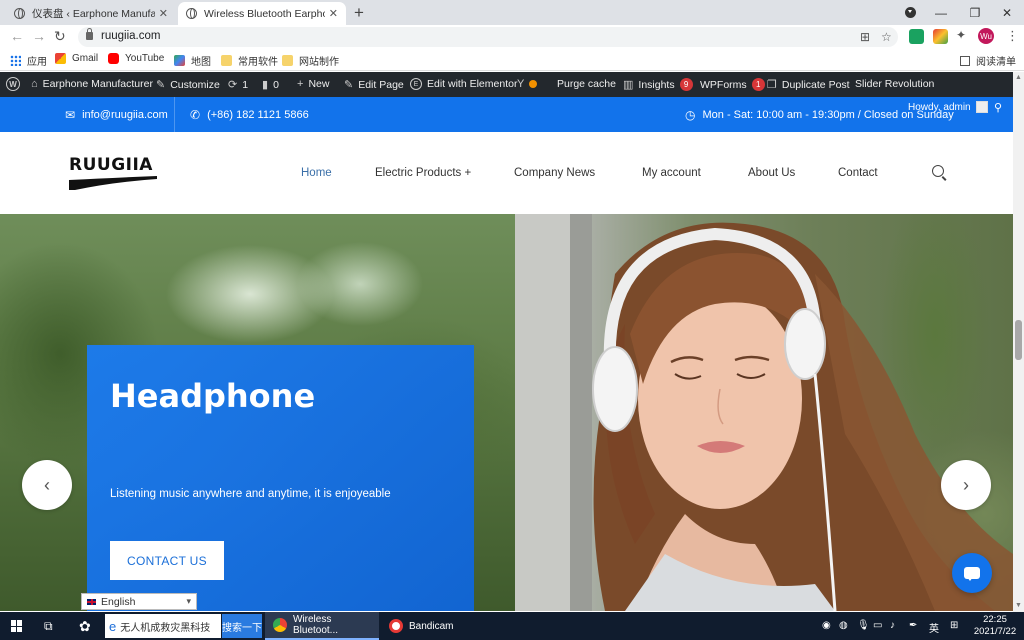 The image size is (1024, 640). I want to click on admin-new: + New, so click(313, 84).